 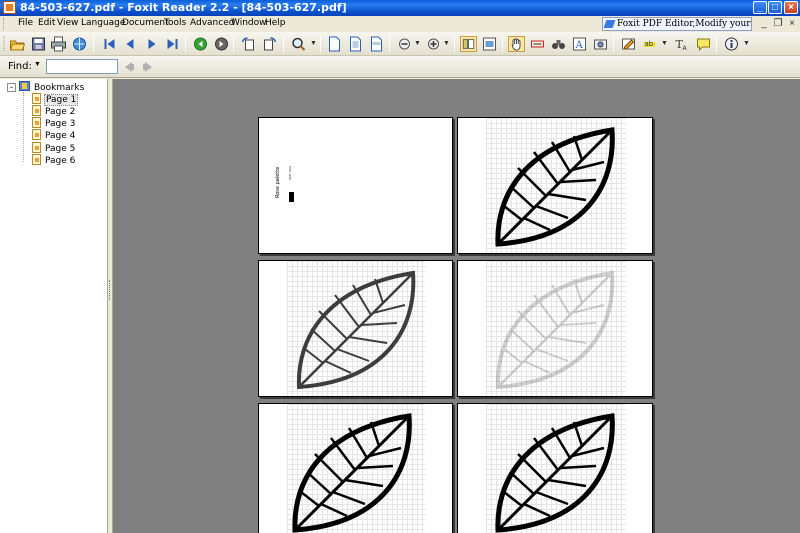 I want to click on rotate-left-icon, so click(x=248, y=44).